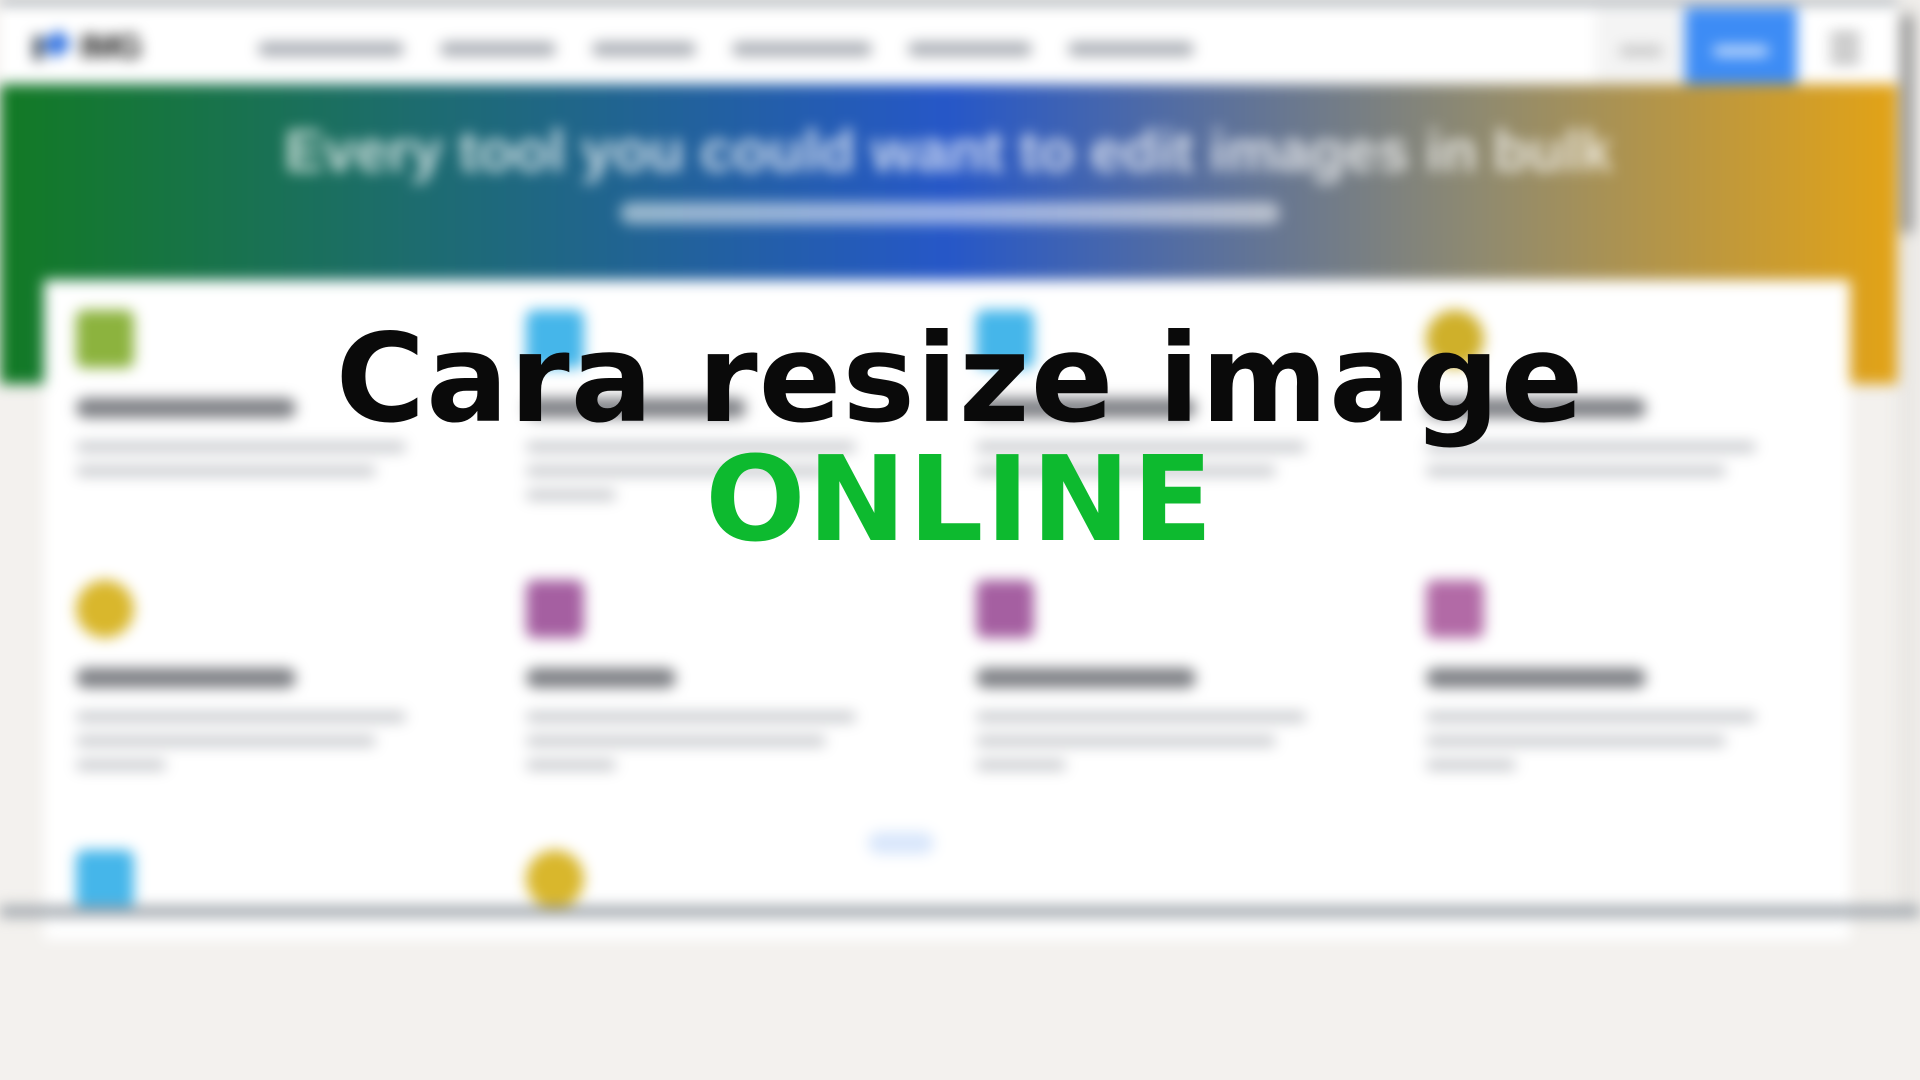  I want to click on overlay-title: Cara resize image, so click(960, 379).